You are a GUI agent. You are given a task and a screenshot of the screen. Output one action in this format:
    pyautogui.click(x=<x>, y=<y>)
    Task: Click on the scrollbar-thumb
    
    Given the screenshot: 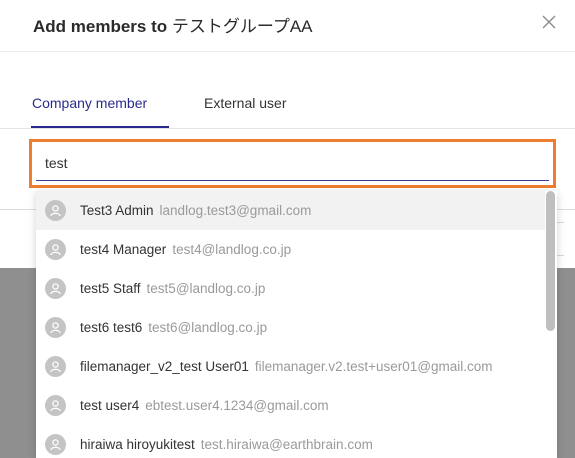 What is the action you would take?
    pyautogui.click(x=550, y=261)
    